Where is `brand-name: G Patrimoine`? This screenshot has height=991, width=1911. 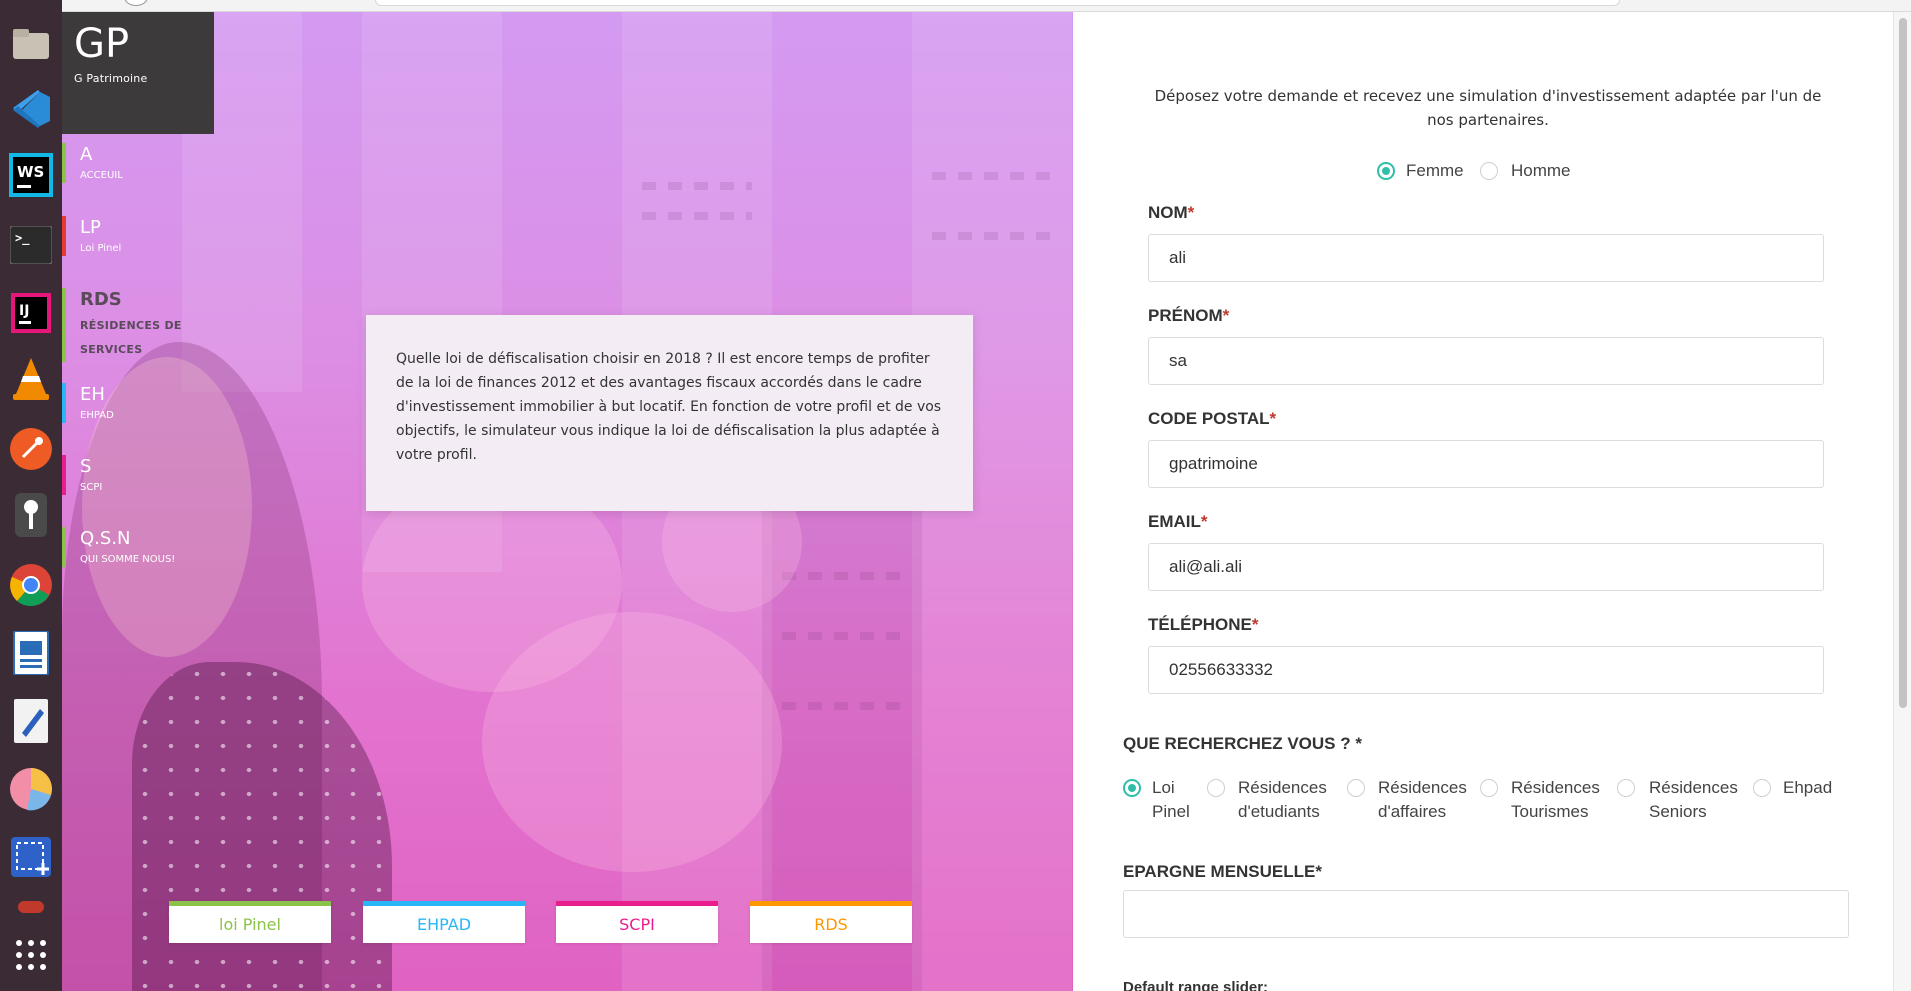
brand-name: G Patrimoine is located at coordinates (111, 78).